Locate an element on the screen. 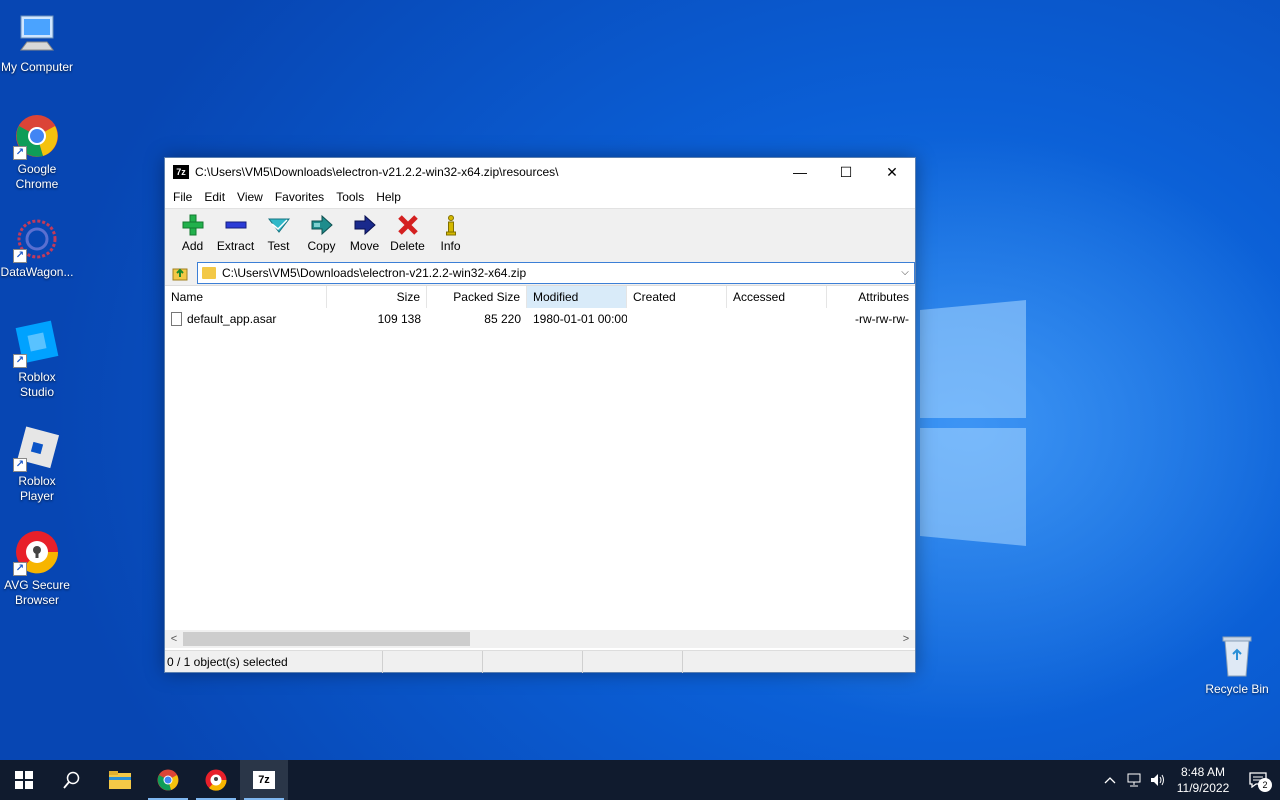  recycle-bin-icon is located at coordinates (1237, 656).